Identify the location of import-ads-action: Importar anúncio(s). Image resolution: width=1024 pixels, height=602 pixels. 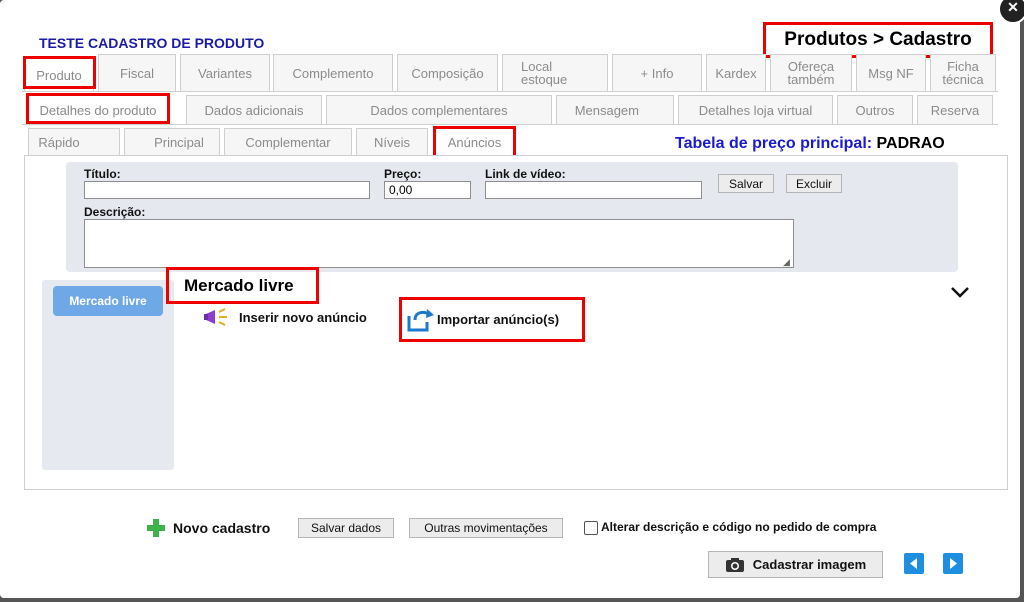
(482, 319).